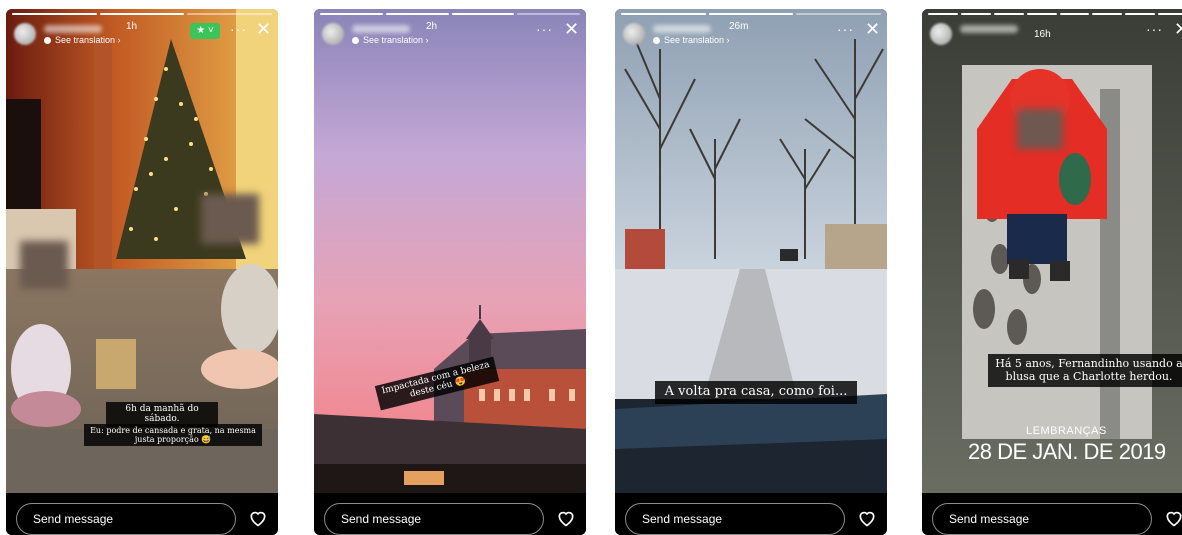  Describe the element at coordinates (1066, 431) in the screenshot. I see `memories-label: LEMBRANÇAS` at that location.